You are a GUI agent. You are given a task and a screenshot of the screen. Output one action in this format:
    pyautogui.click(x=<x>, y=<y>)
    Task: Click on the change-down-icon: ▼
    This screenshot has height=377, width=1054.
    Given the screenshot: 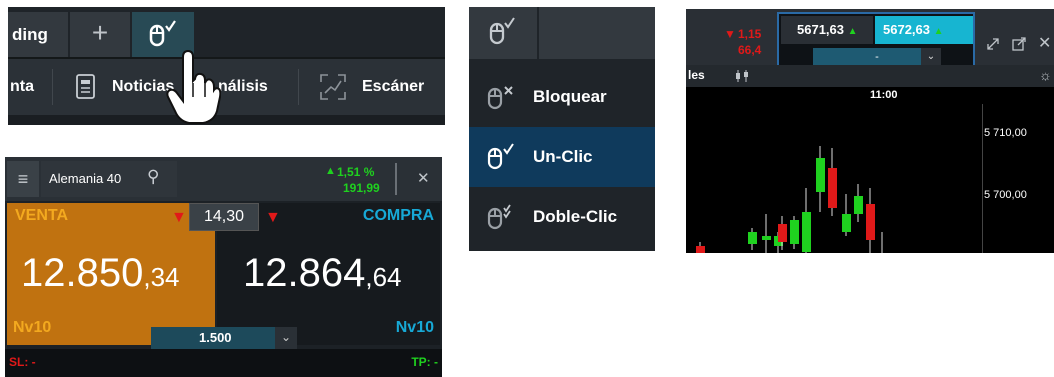 What is the action you would take?
    pyautogui.click(x=730, y=34)
    